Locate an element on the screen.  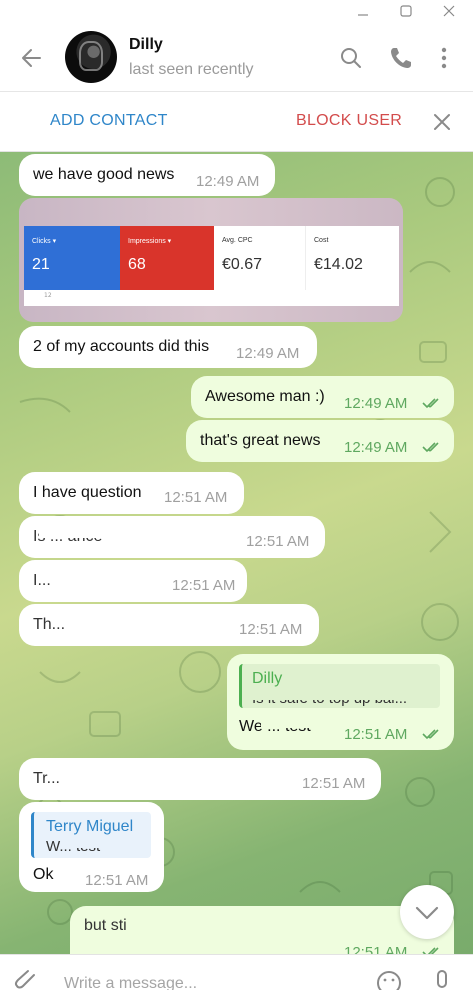
chevron-down-icon is located at coordinates (427, 913).